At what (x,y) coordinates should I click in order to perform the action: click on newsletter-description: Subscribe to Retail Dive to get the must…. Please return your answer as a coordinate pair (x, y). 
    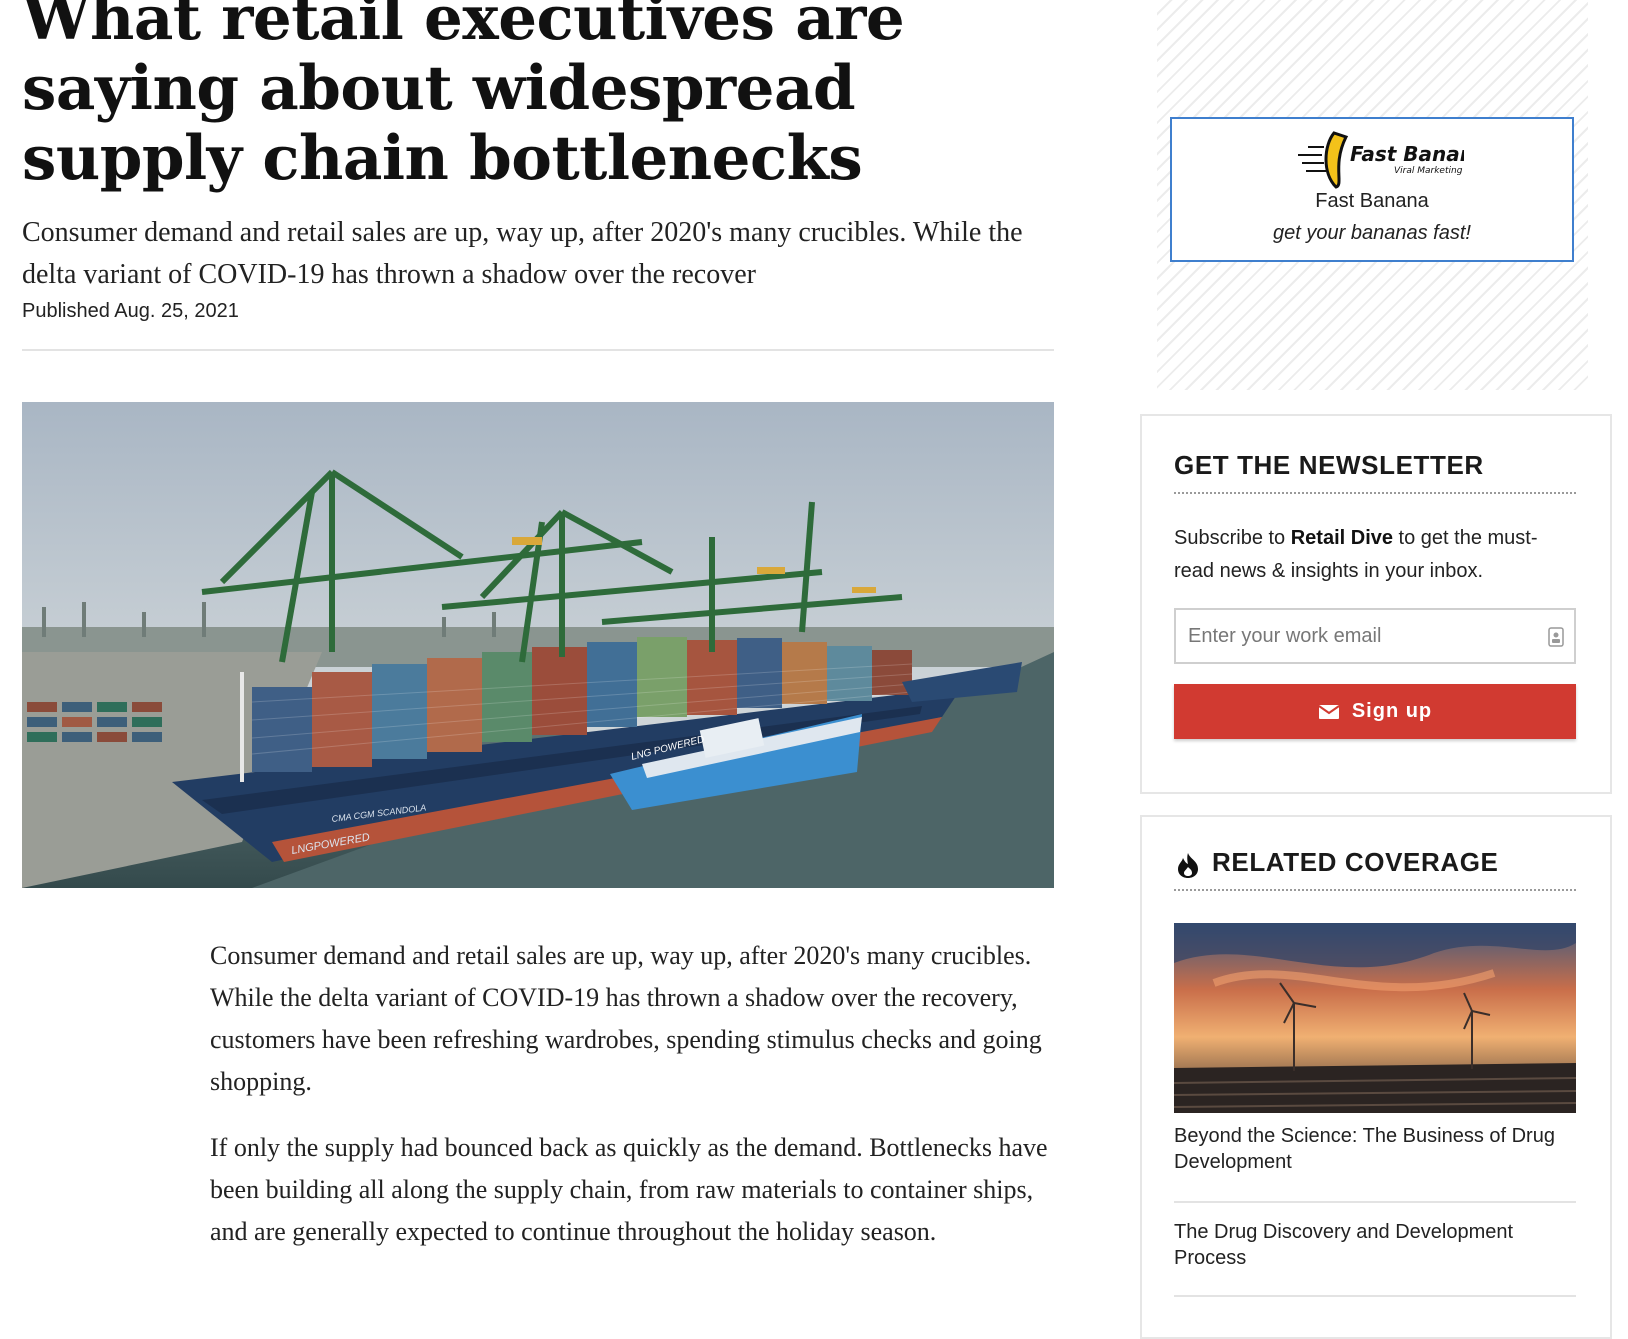
    Looking at the image, I should click on (1375, 555).